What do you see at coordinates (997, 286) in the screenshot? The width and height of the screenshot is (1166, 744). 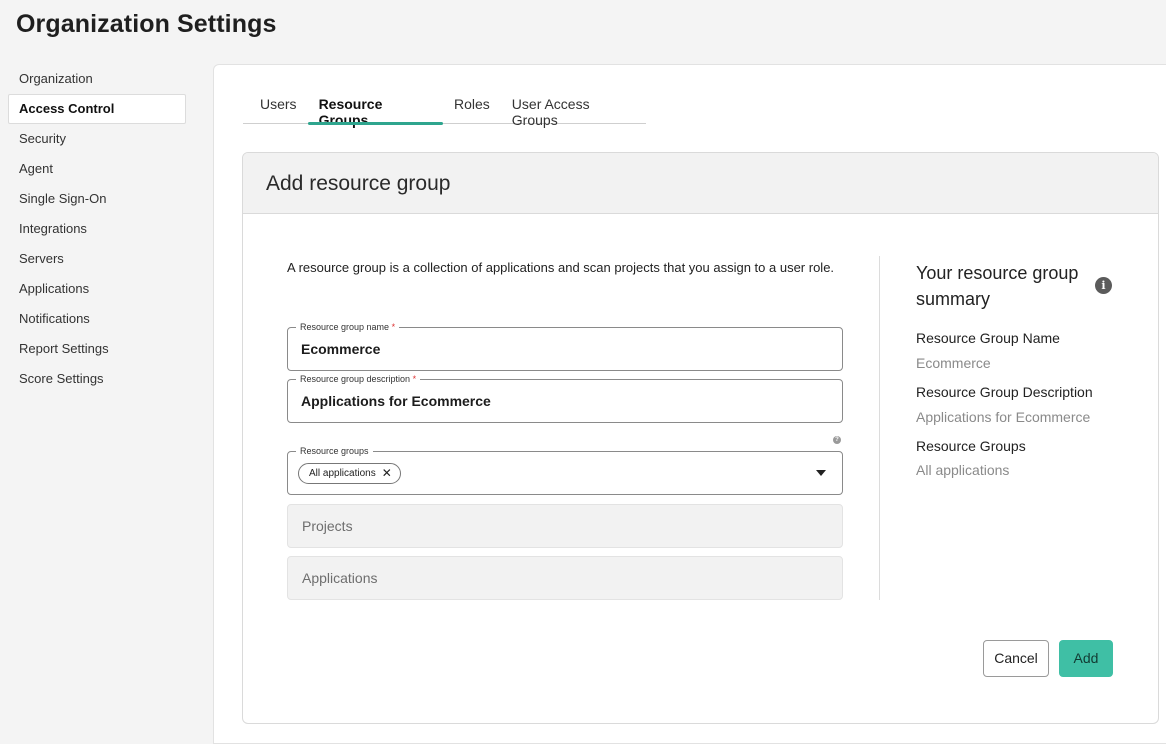 I see `summary-title: Your resource group summary` at bounding box center [997, 286].